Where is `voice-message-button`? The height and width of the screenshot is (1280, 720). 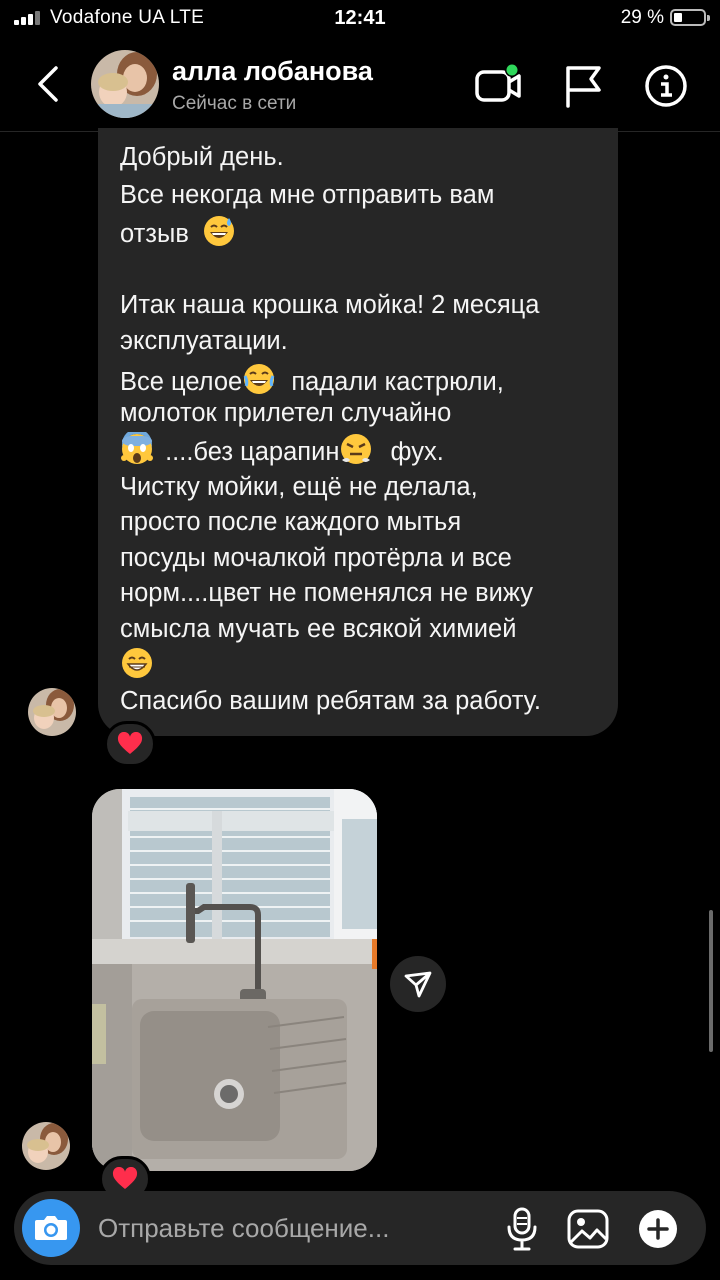
voice-message-button is located at coordinates (522, 1229).